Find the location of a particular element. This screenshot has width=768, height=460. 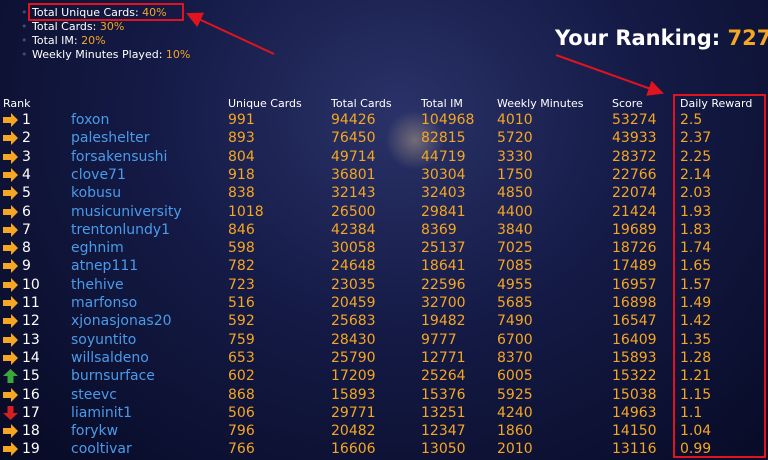

unique-cards-cell: 653 is located at coordinates (241, 357).